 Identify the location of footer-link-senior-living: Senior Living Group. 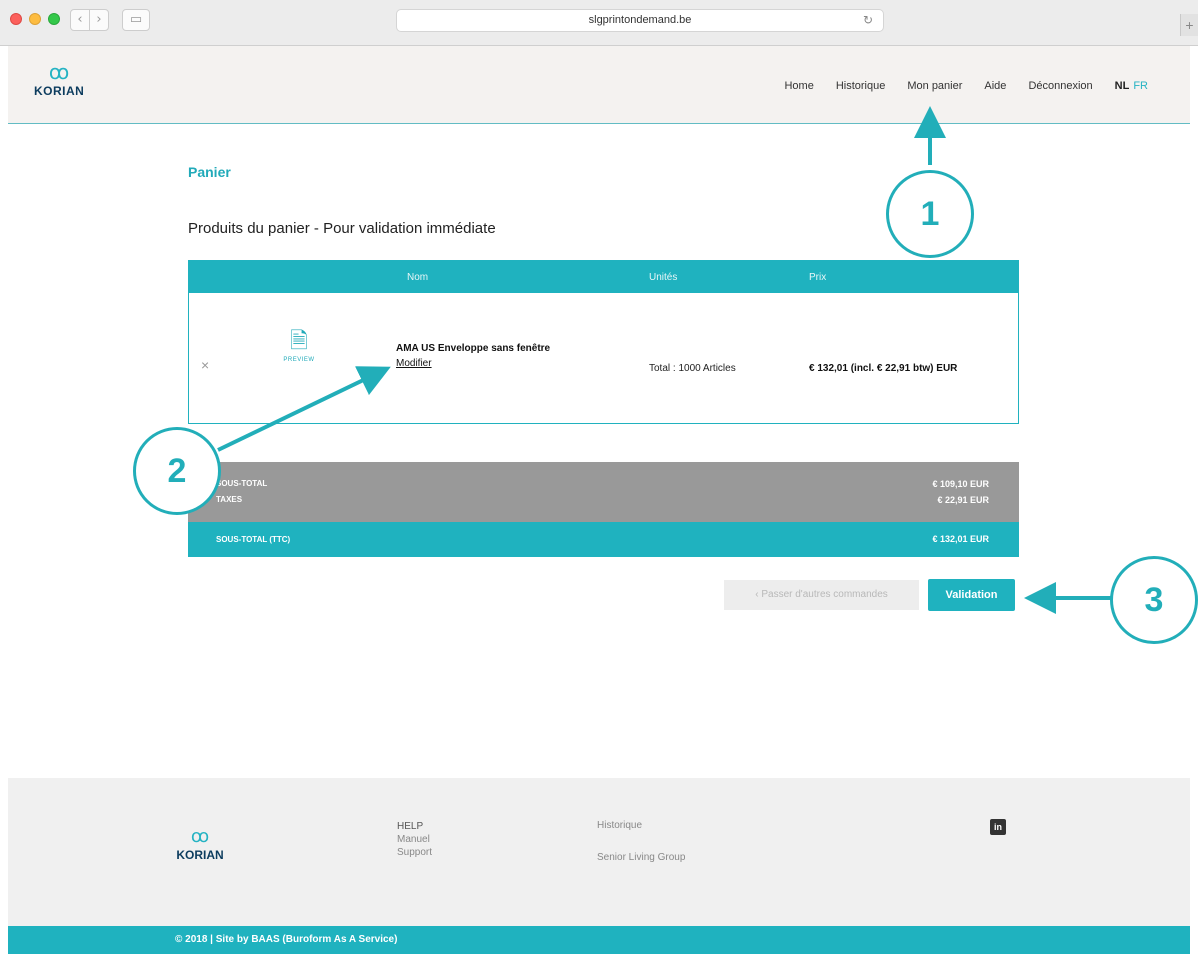
(641, 857).